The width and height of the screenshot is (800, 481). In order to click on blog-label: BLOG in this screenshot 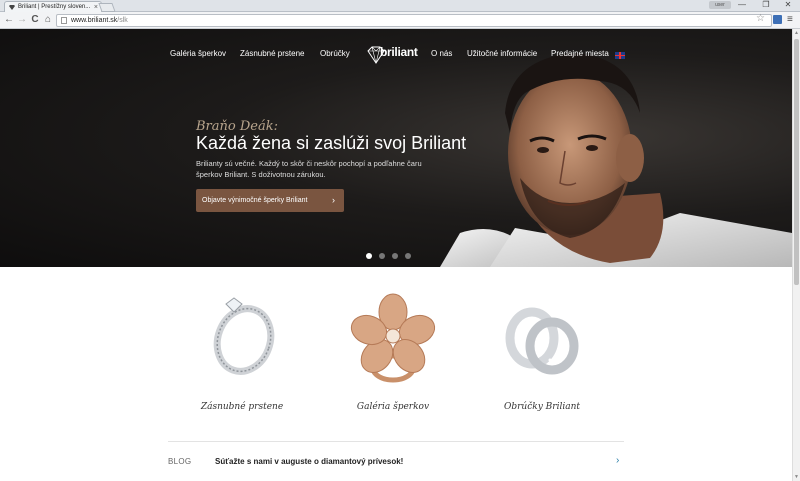, I will do `click(180, 461)`.